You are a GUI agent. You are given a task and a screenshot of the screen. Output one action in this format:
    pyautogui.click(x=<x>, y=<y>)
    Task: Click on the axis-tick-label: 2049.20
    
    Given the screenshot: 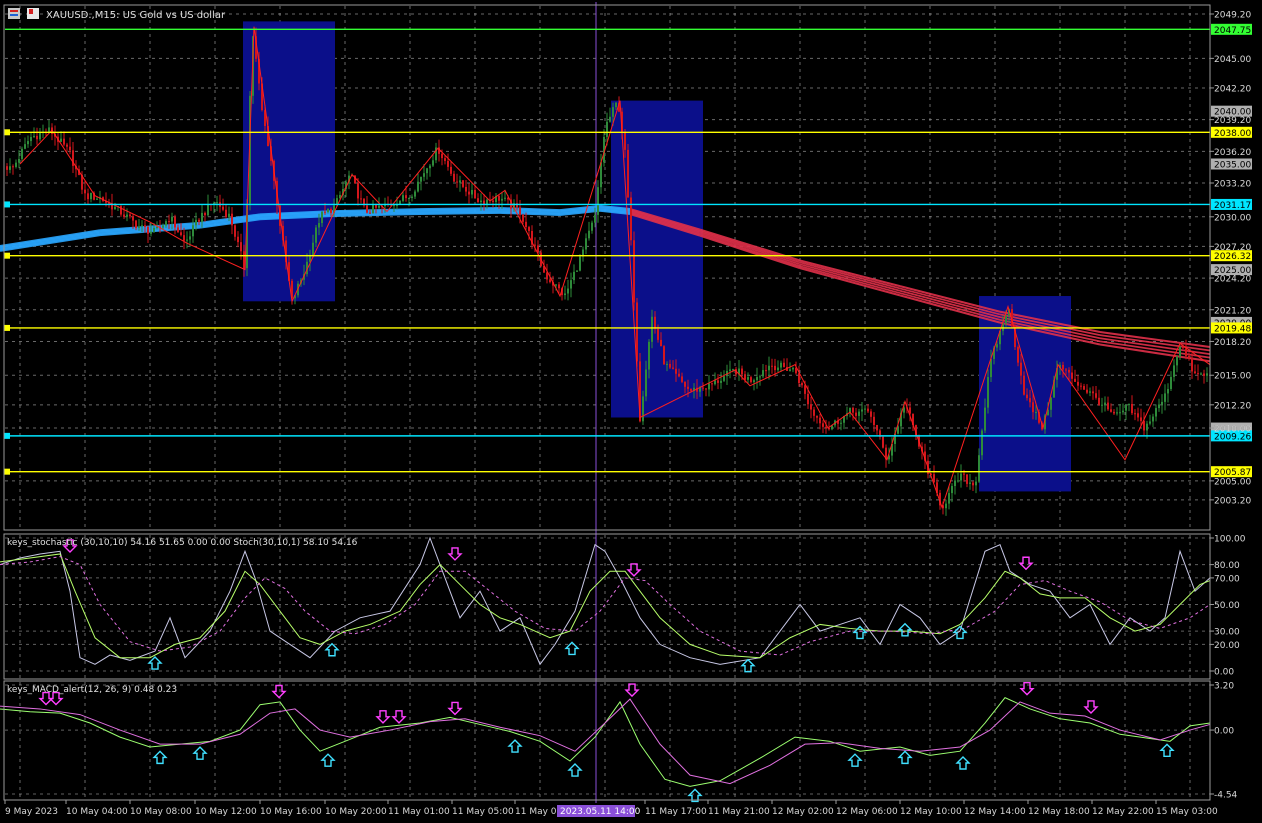 What is the action you would take?
    pyautogui.click(x=1232, y=16)
    